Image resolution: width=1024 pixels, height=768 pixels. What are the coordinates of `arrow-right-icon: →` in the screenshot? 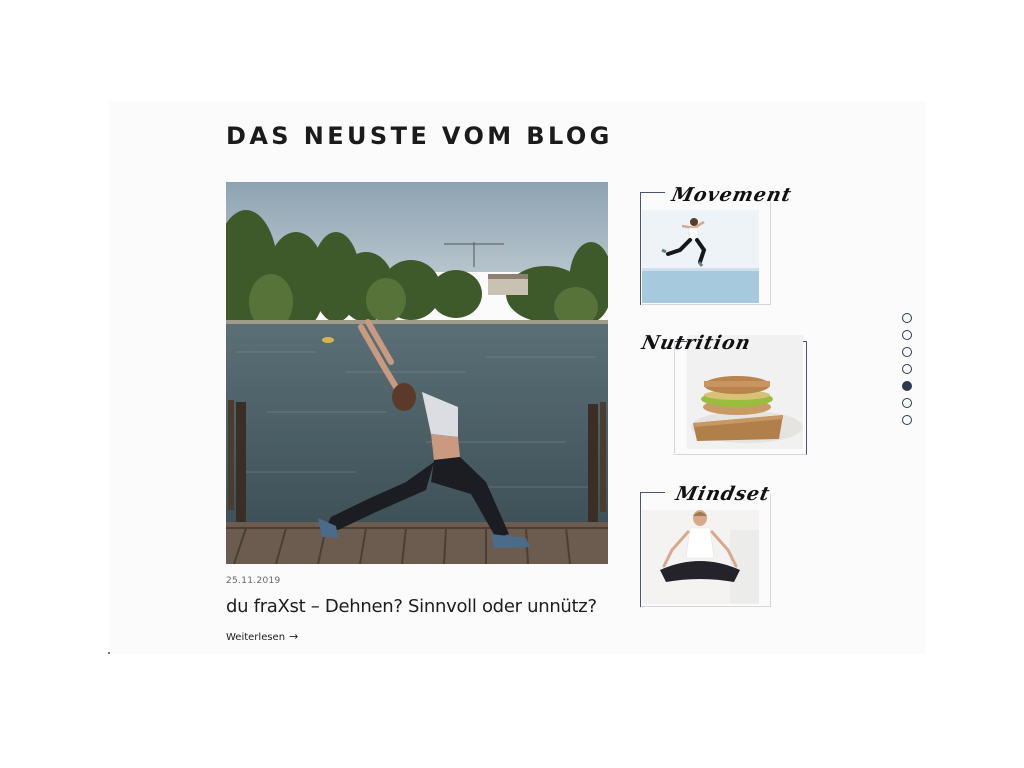 It's located at (294, 636).